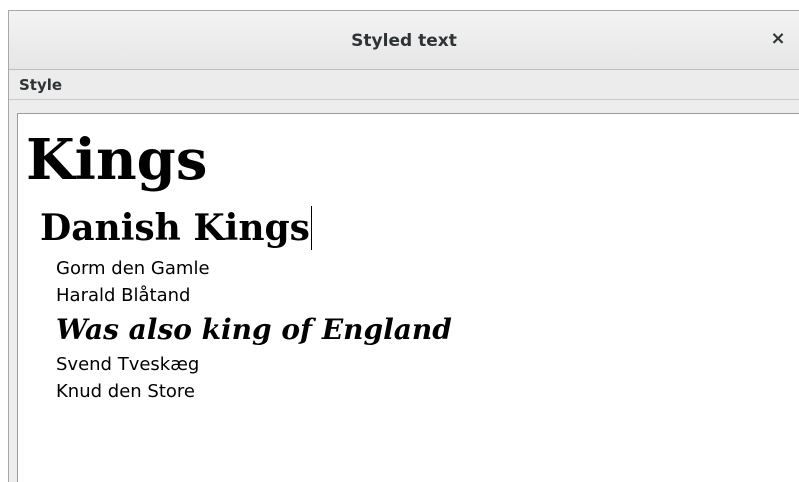  Describe the element at coordinates (117, 160) in the screenshot. I see `heading-kings: Kings` at that location.